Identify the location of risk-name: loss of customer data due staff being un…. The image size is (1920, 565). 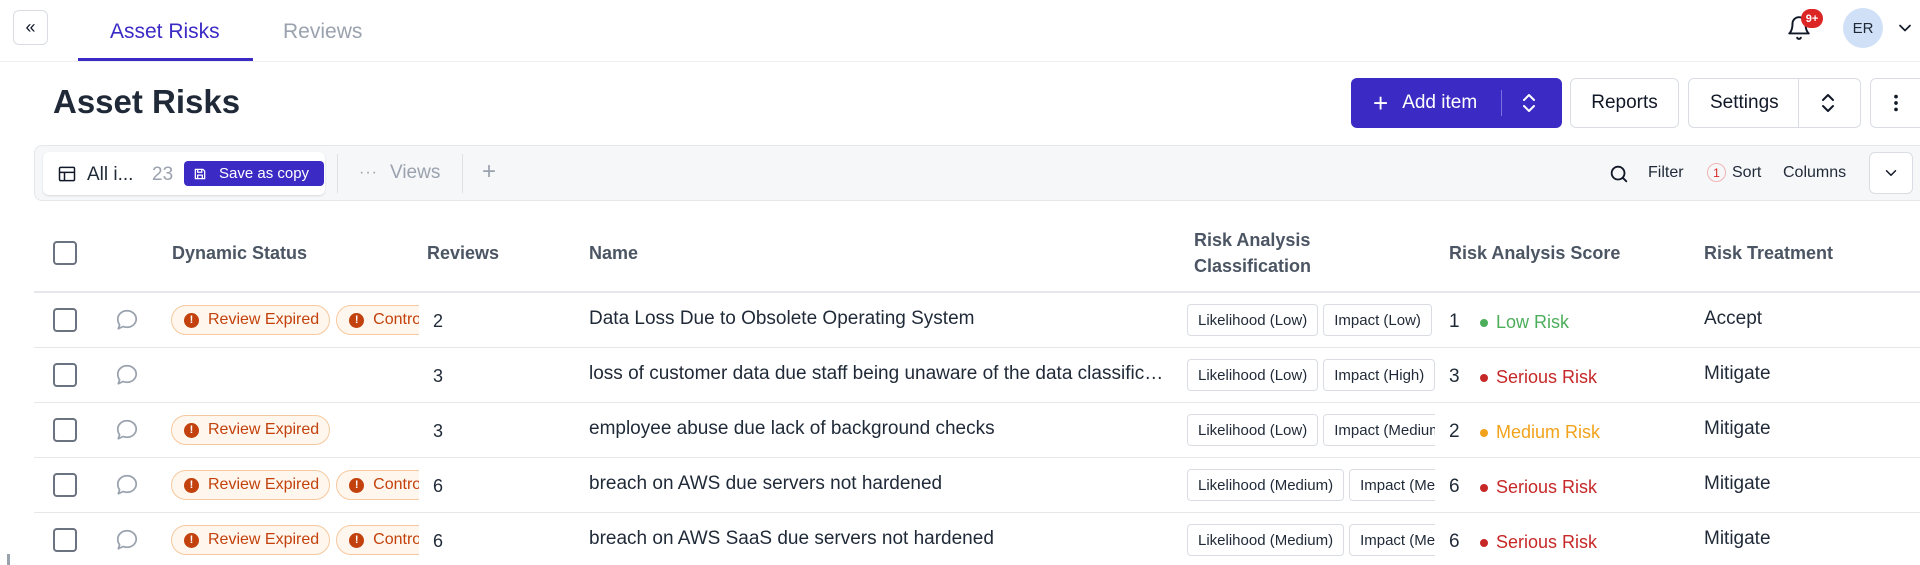
(879, 374).